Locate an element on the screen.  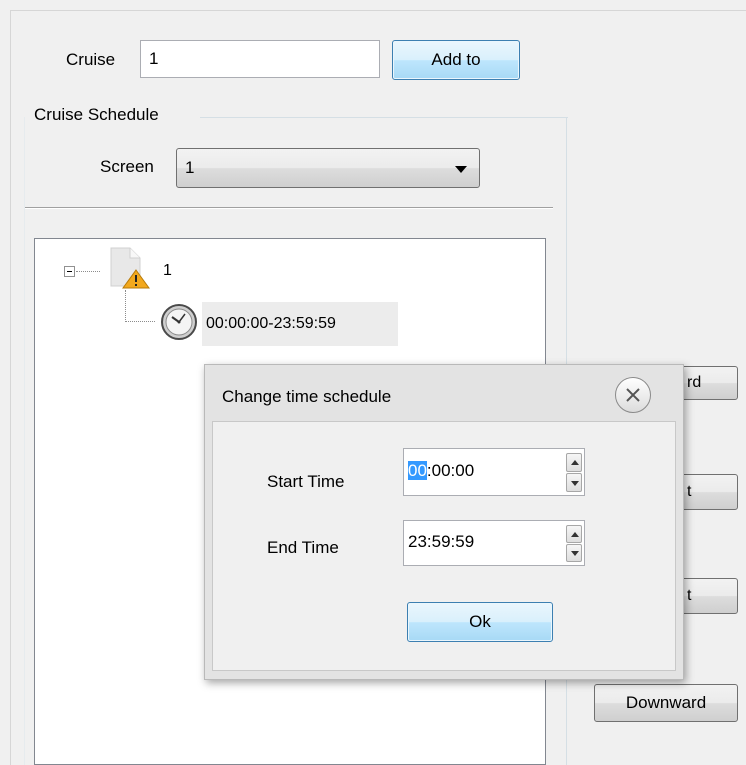
panel-left-border is located at coordinates (10, 387).